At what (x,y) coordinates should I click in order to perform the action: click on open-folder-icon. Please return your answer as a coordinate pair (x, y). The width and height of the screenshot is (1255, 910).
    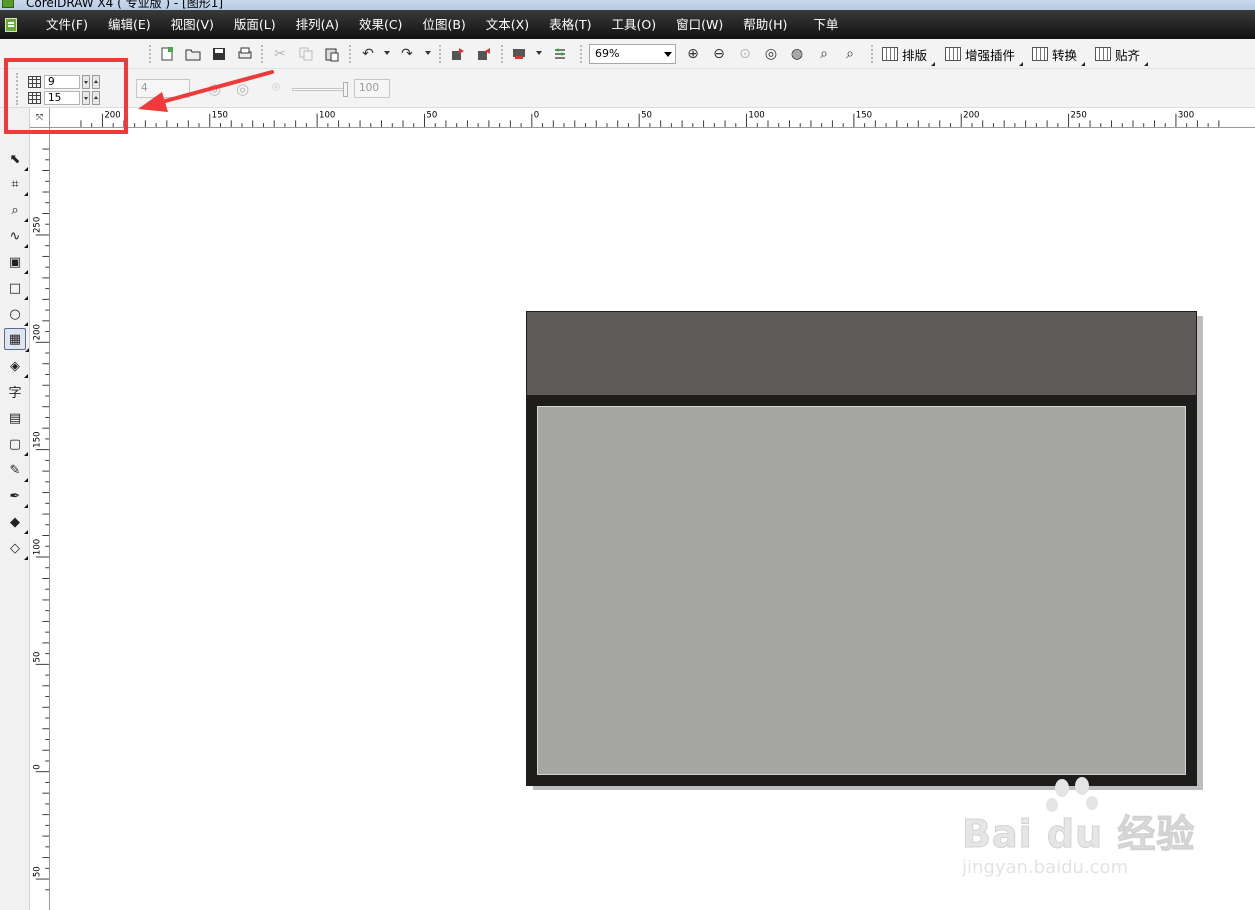
    Looking at the image, I should click on (193, 54).